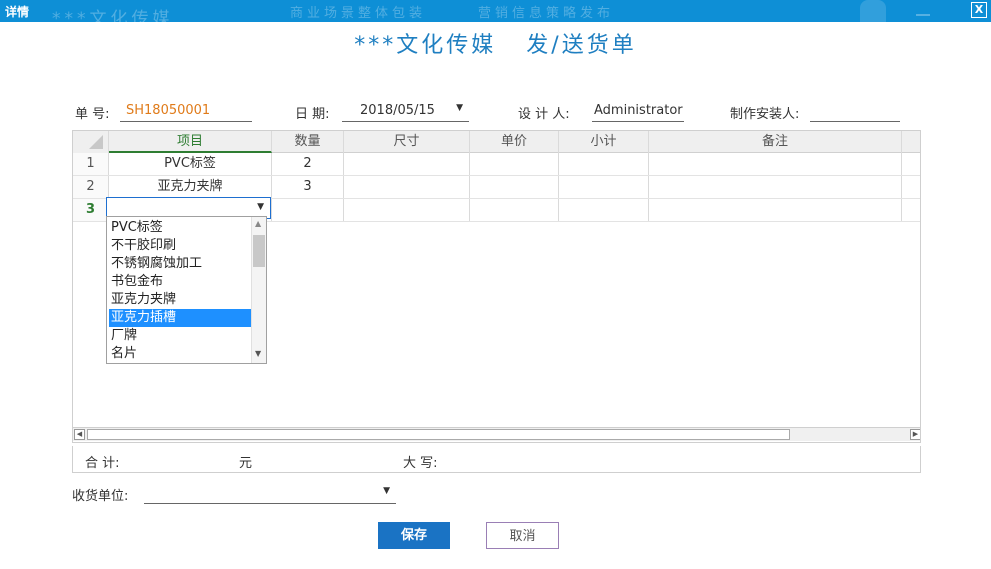 This screenshot has width=991, height=569. I want to click on col-header-qty: 数量, so click(308, 142).